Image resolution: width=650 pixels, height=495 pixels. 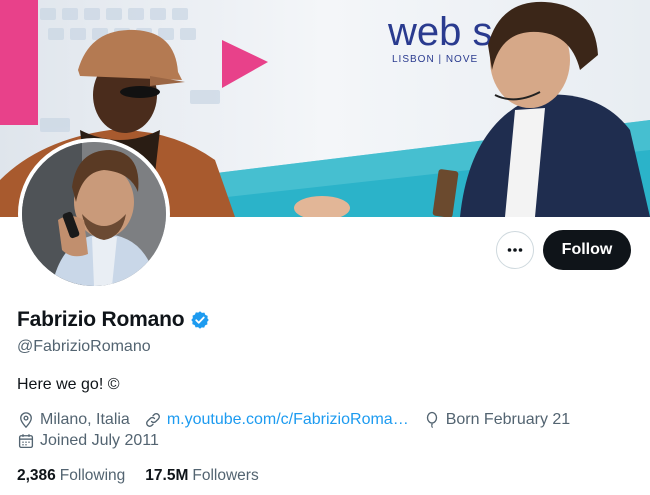 I want to click on follow-button: Follow, so click(x=587, y=250).